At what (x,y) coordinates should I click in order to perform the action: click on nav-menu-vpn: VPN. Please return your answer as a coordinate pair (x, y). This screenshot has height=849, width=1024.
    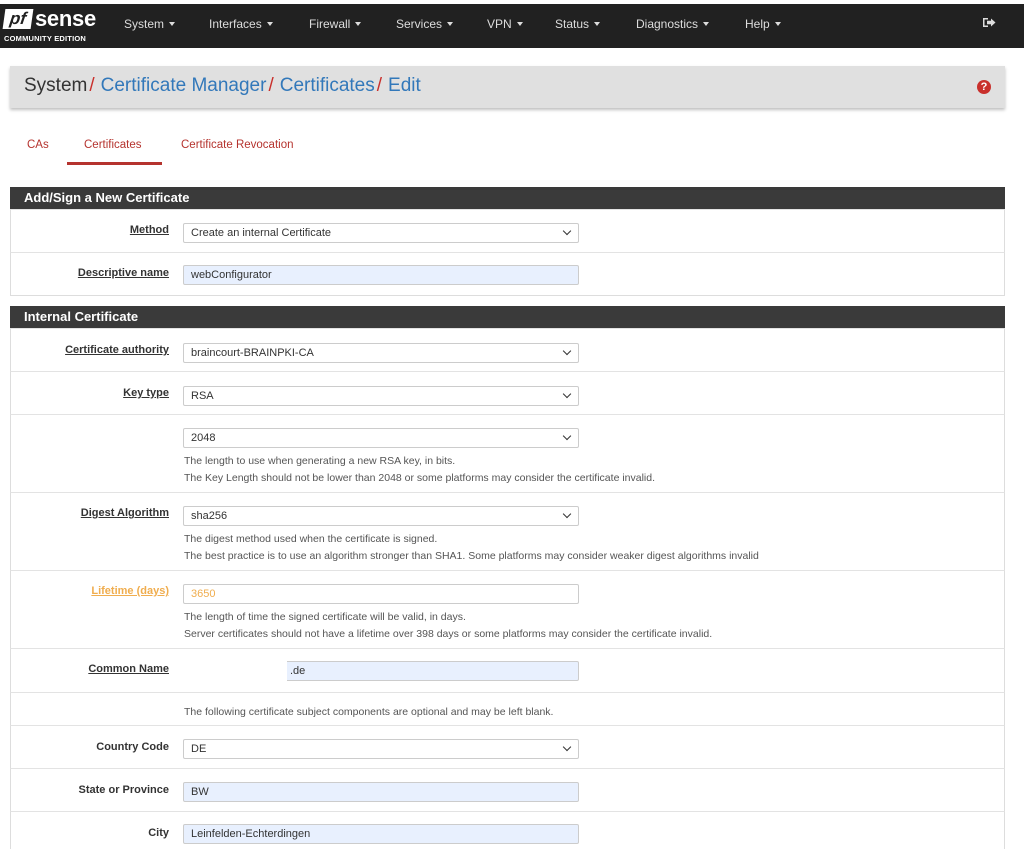
    Looking at the image, I should click on (505, 24).